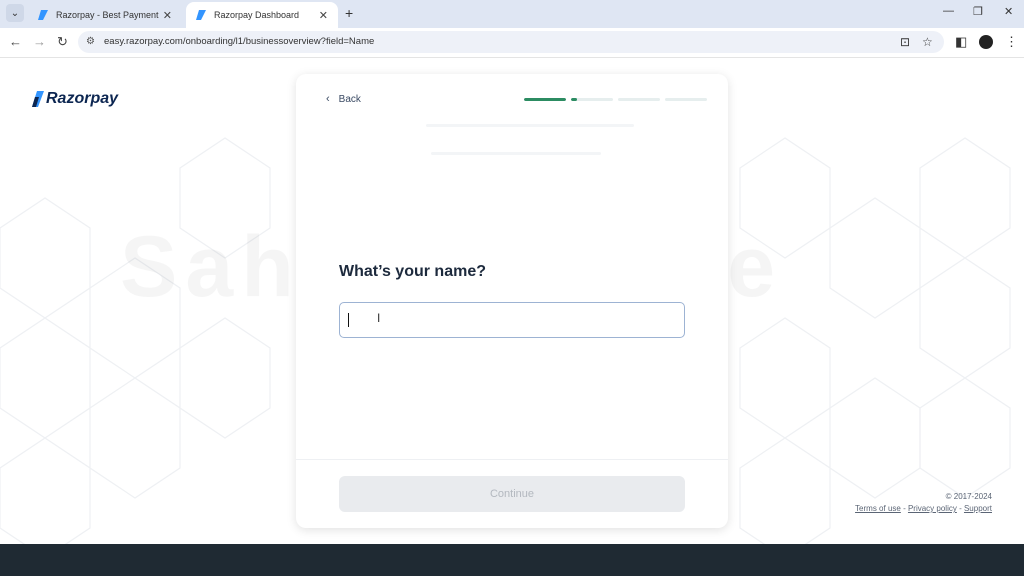 This screenshot has height=576, width=1024. Describe the element at coordinates (379, 318) in the screenshot. I see `mouse-ibeam-cursor-icon: I` at that location.